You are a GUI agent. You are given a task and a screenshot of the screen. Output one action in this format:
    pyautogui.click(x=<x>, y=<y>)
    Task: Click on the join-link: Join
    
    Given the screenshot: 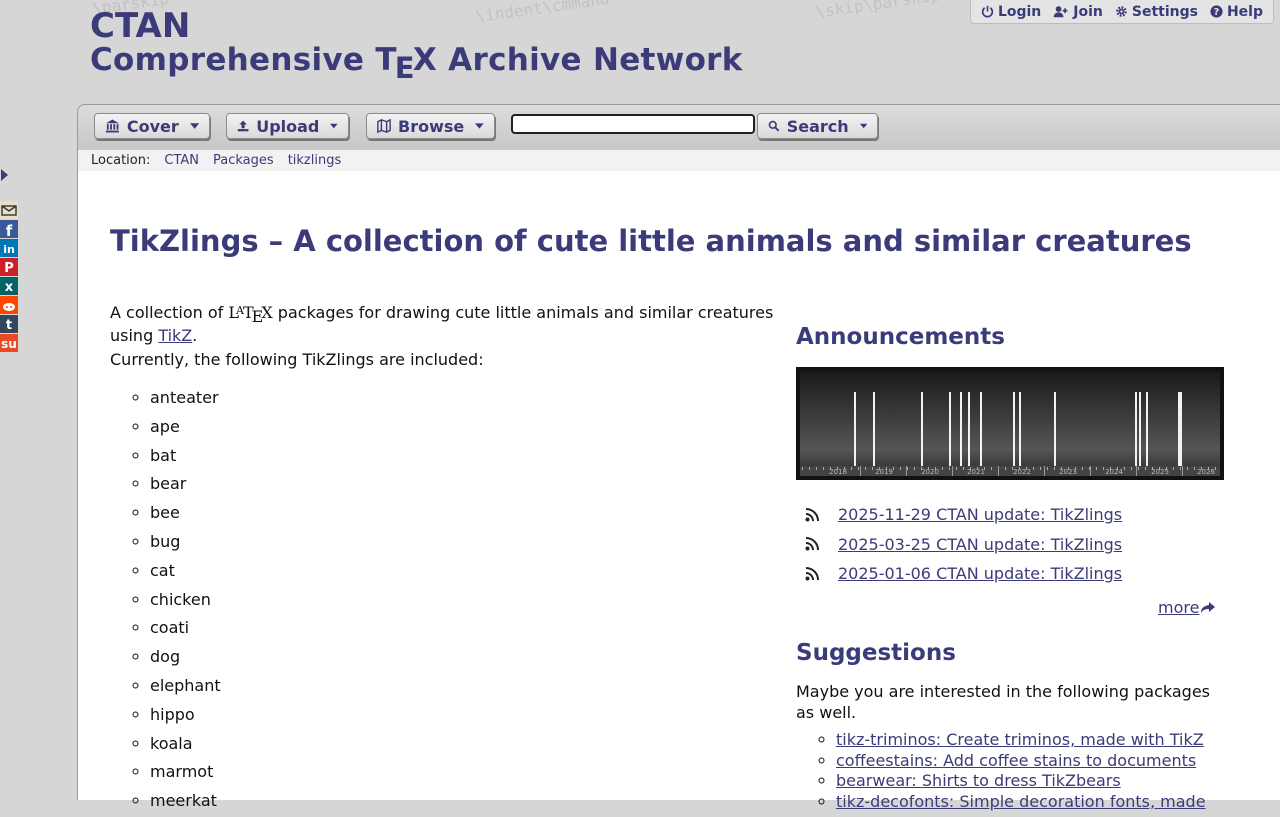 What is the action you would take?
    pyautogui.click(x=1078, y=12)
    